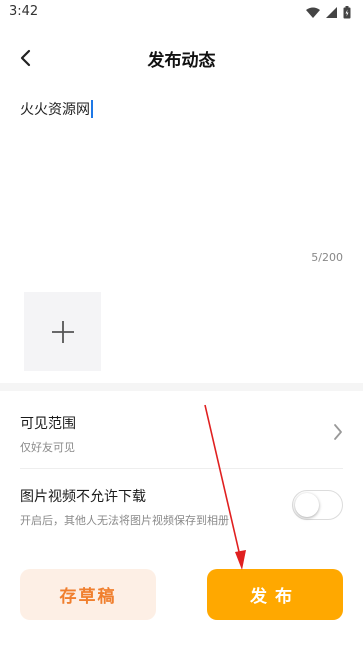 This screenshot has width=363, height=645. Describe the element at coordinates (181, 61) in the screenshot. I see `page-title: 发布动态` at that location.